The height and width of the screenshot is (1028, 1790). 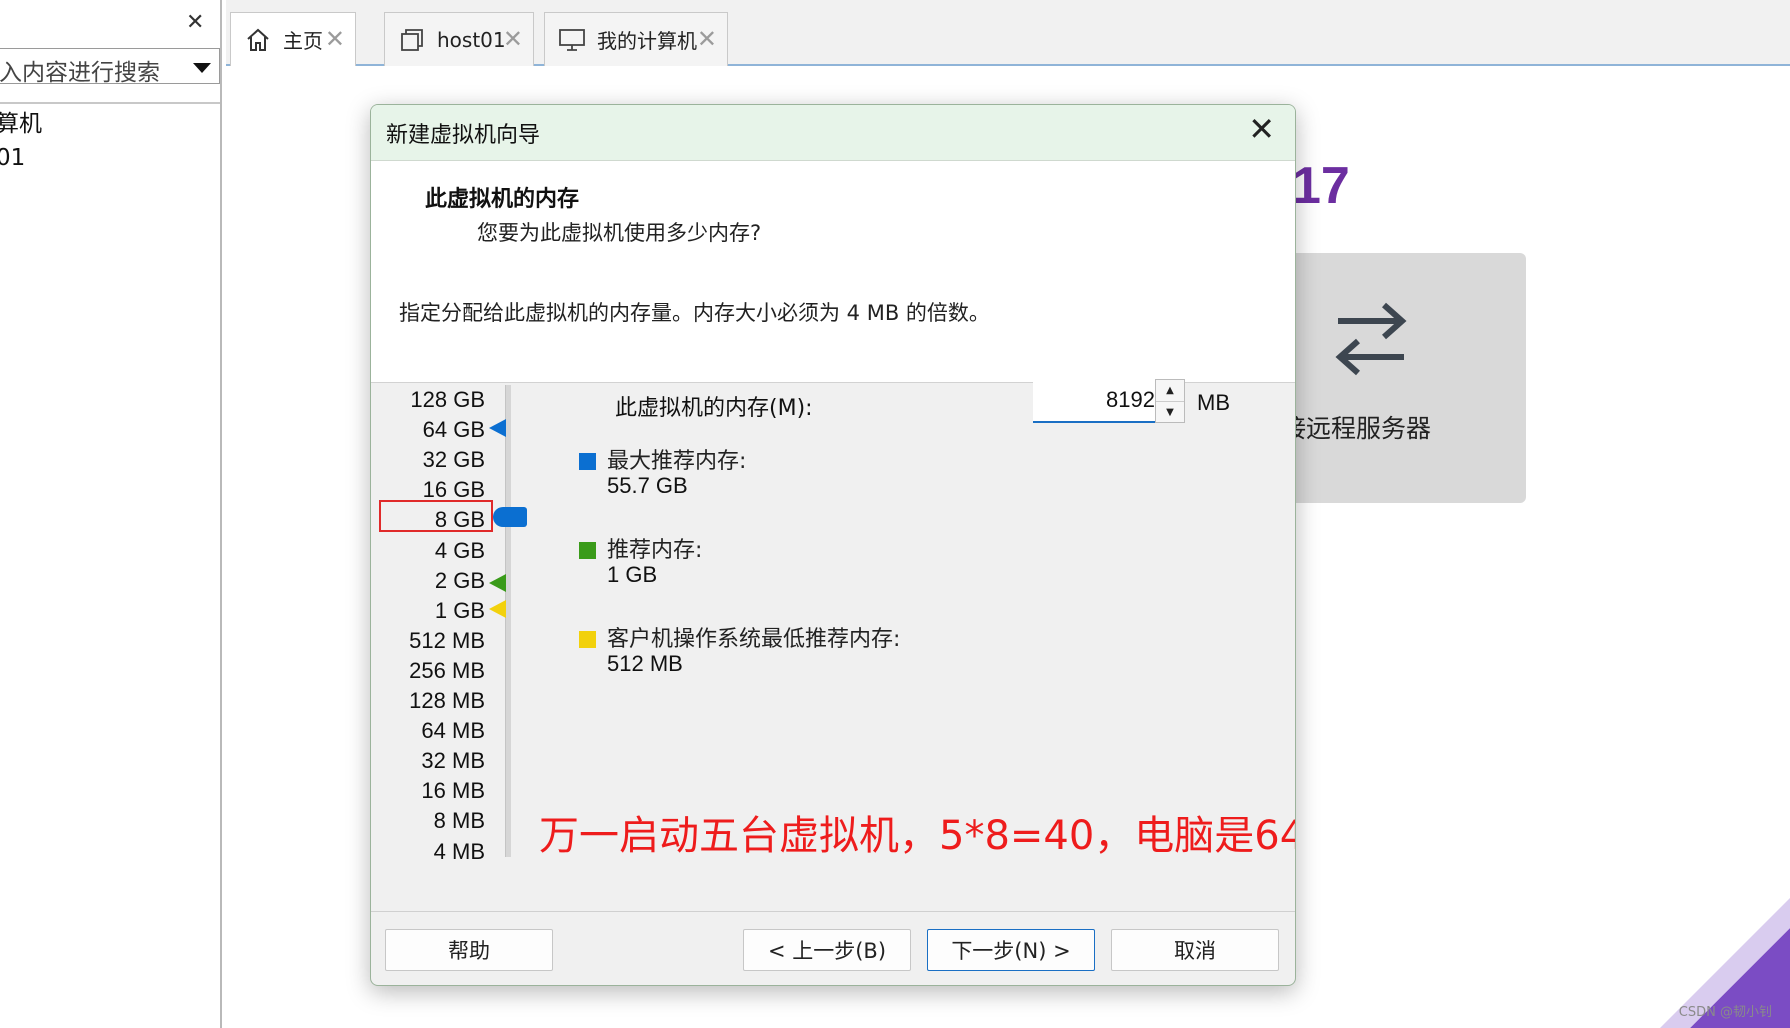 What do you see at coordinates (508, 621) in the screenshot?
I see `memory-slider-track` at bounding box center [508, 621].